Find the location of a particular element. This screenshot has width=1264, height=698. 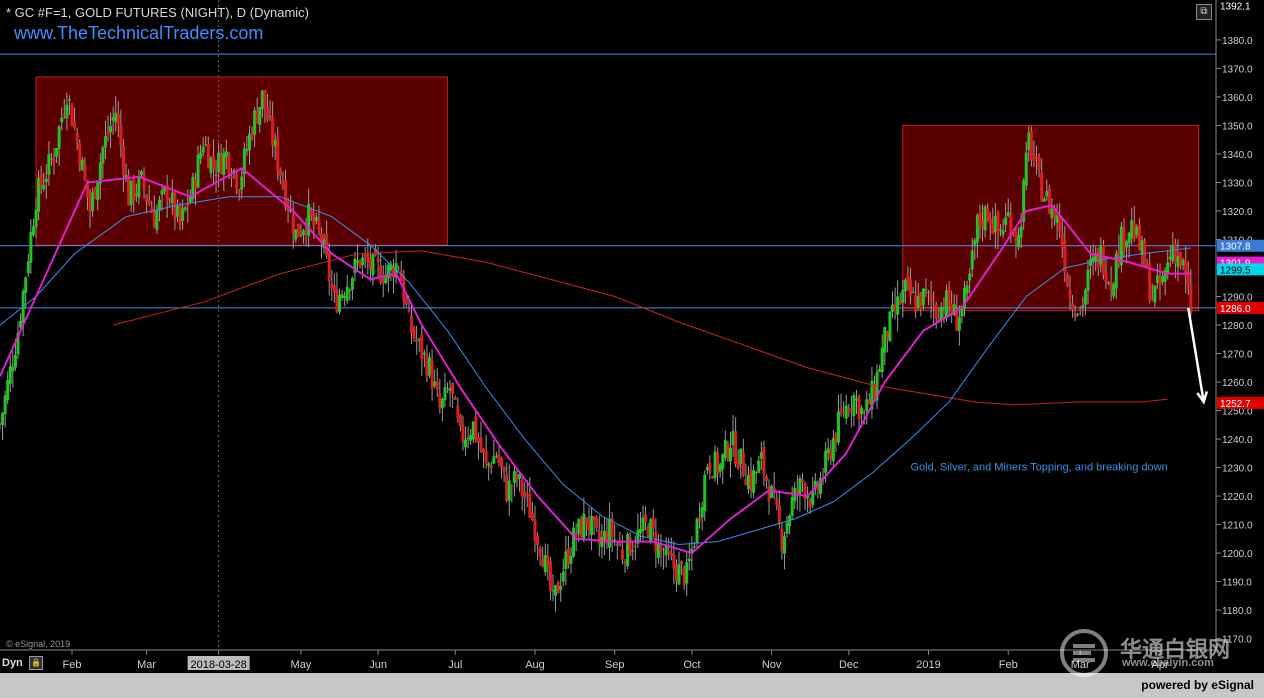

dynamic-mode-button: Dyn is located at coordinates (12, 663).